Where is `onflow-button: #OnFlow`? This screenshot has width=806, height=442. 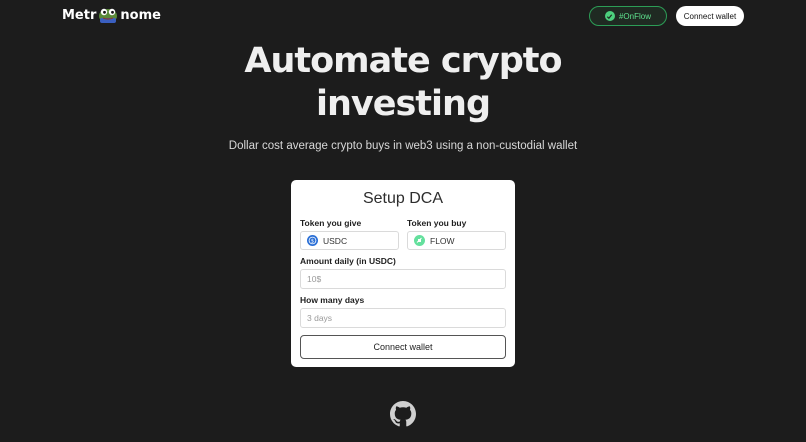
onflow-button: #OnFlow is located at coordinates (628, 16).